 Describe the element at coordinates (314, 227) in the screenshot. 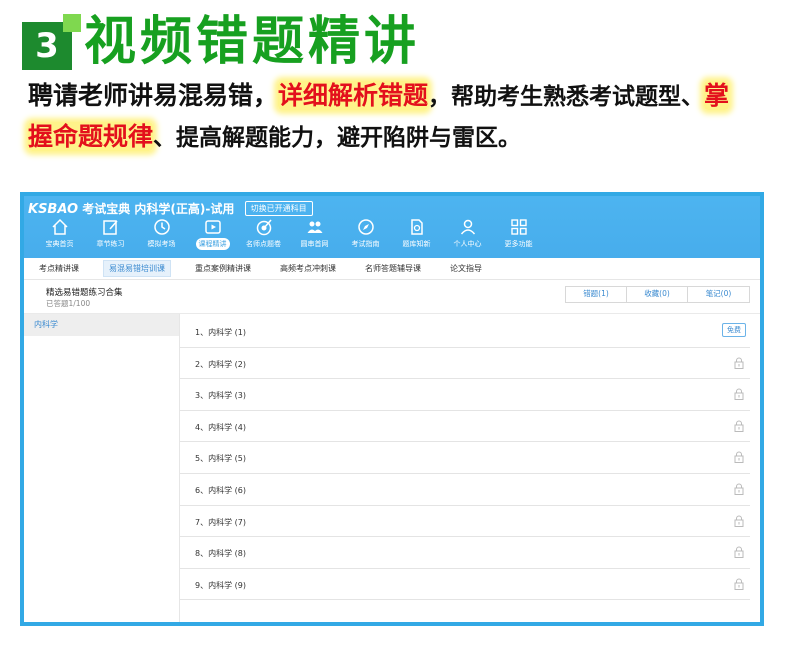

I see `people-icon` at that location.